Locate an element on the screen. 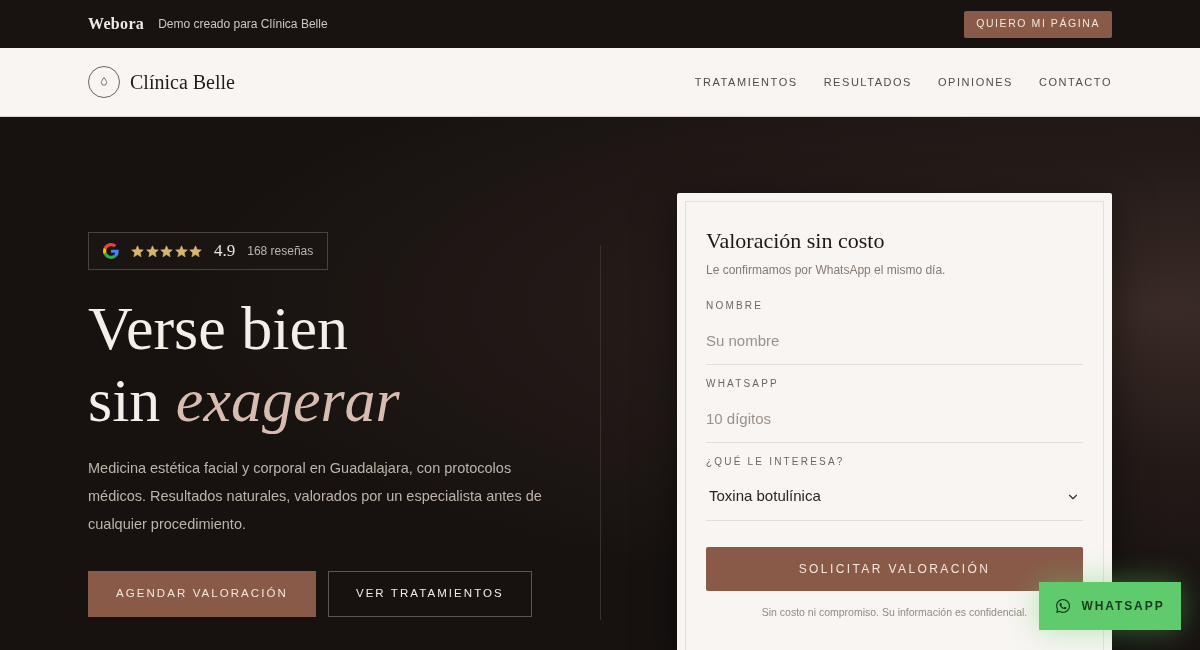 This screenshot has width=1200, height=650. droplet-logo-icon is located at coordinates (104, 82).